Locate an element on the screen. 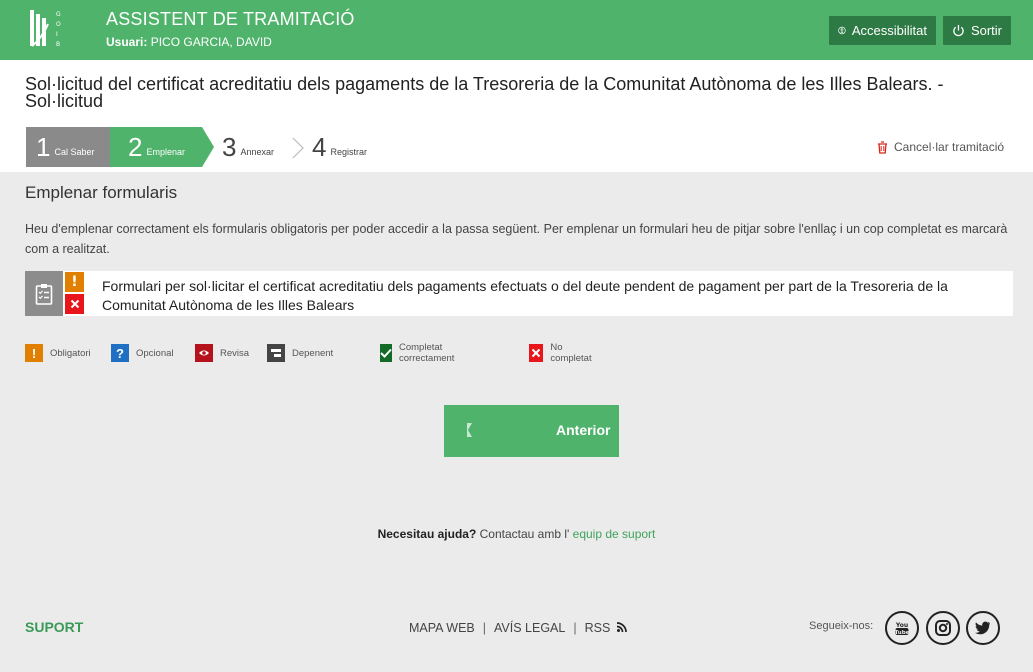 The image size is (1033, 672). step-annexar: 3 Annexar is located at coordinates (248, 147).